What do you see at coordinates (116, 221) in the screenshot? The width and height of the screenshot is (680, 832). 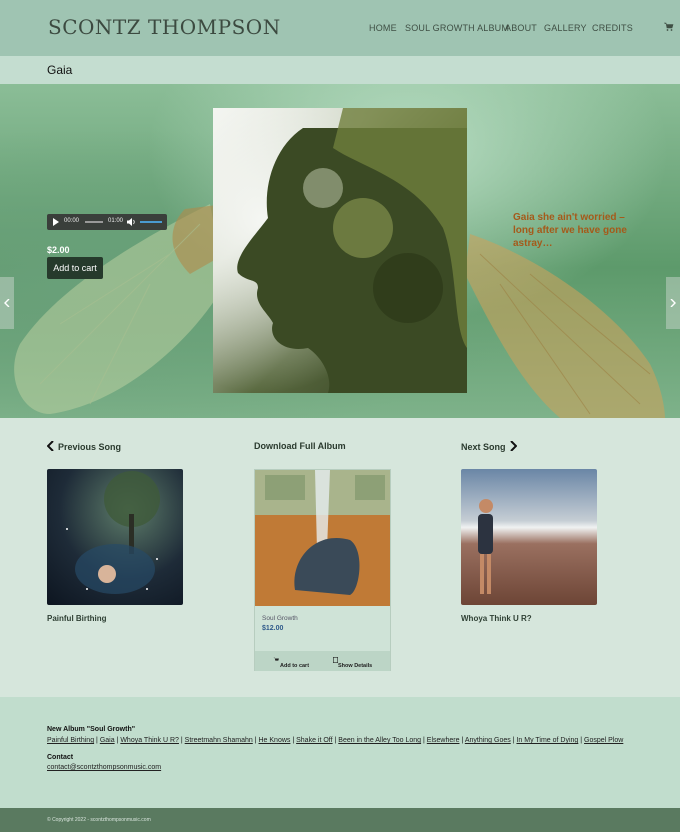 I see `duration: 01:00` at bounding box center [116, 221].